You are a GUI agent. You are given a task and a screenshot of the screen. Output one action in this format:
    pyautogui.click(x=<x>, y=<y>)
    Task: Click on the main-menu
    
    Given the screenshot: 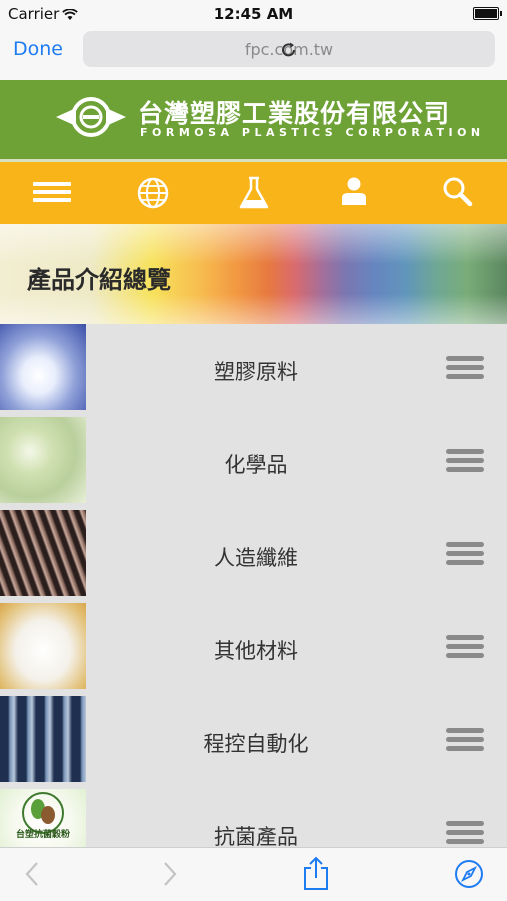 What is the action you would take?
    pyautogui.click(x=253, y=193)
    